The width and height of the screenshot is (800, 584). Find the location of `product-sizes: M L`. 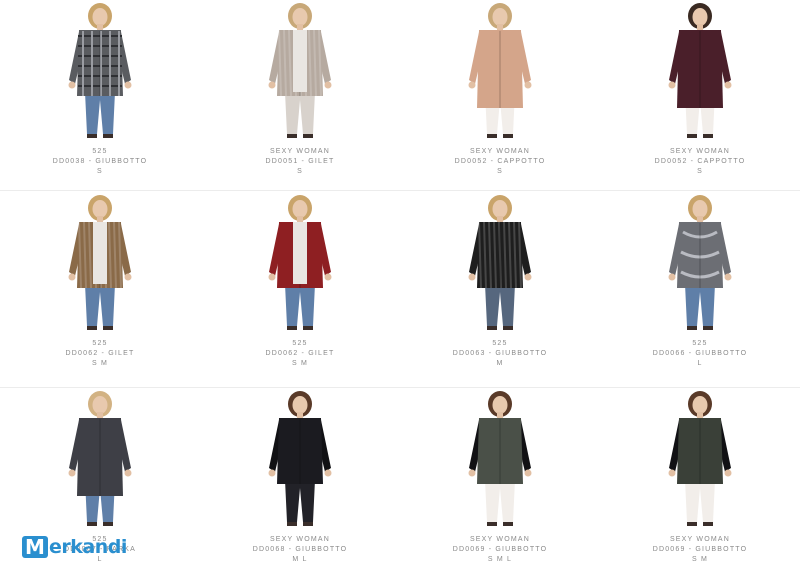

product-sizes: M L is located at coordinates (300, 559).